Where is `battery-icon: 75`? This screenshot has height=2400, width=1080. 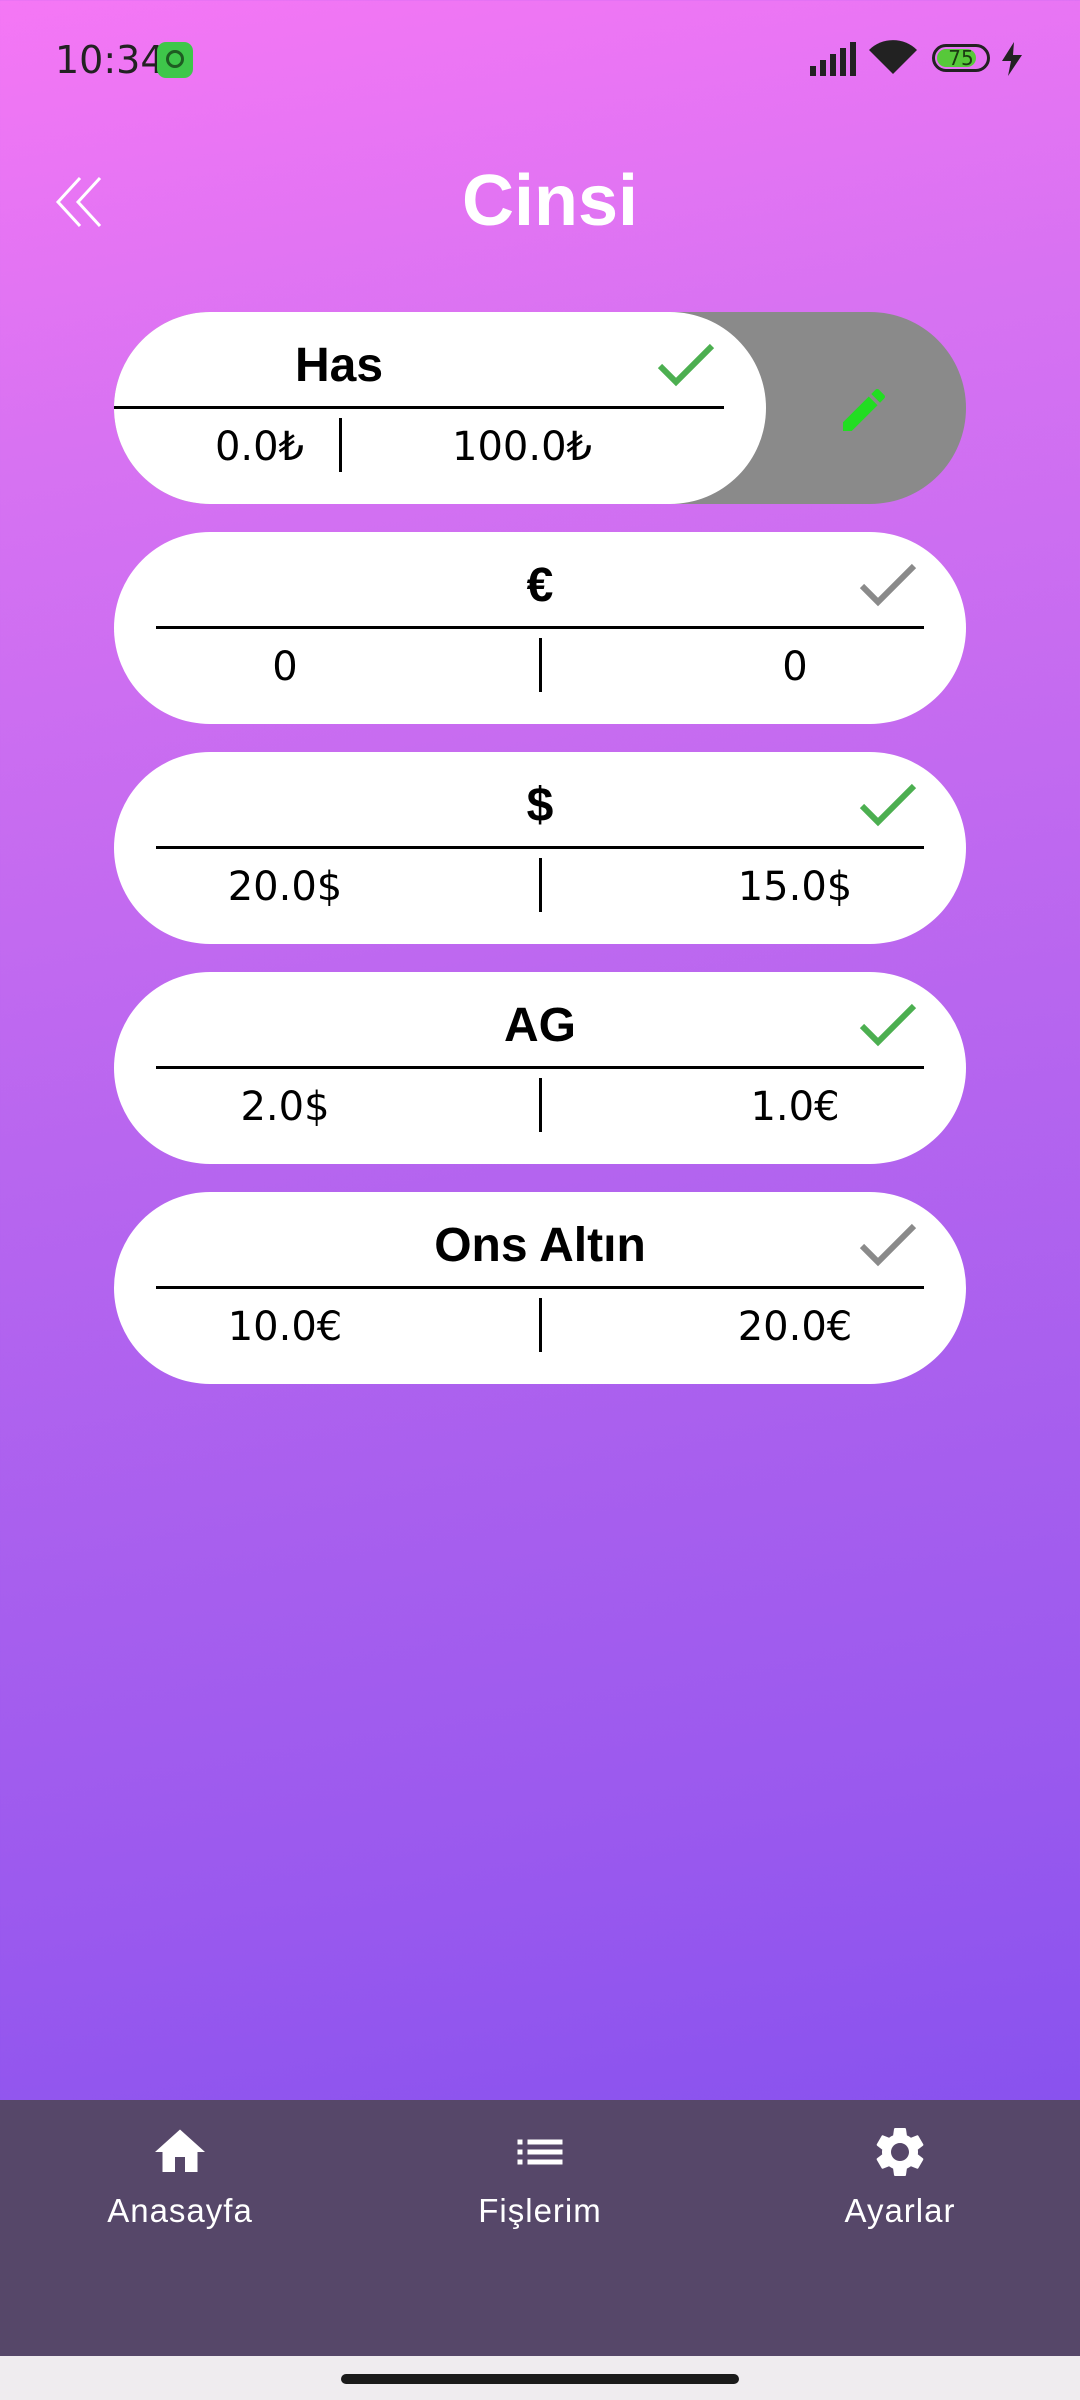 battery-icon: 75 is located at coordinates (961, 58).